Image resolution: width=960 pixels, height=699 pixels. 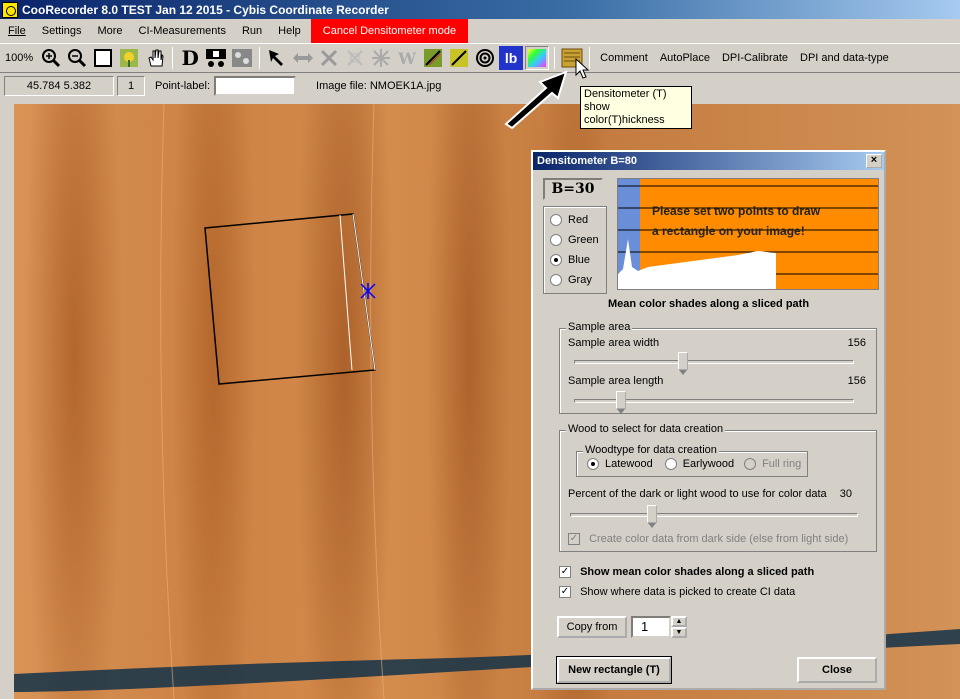 What do you see at coordinates (182, 31) in the screenshot?
I see `menu-ci-measurements: CI-Measurements` at bounding box center [182, 31].